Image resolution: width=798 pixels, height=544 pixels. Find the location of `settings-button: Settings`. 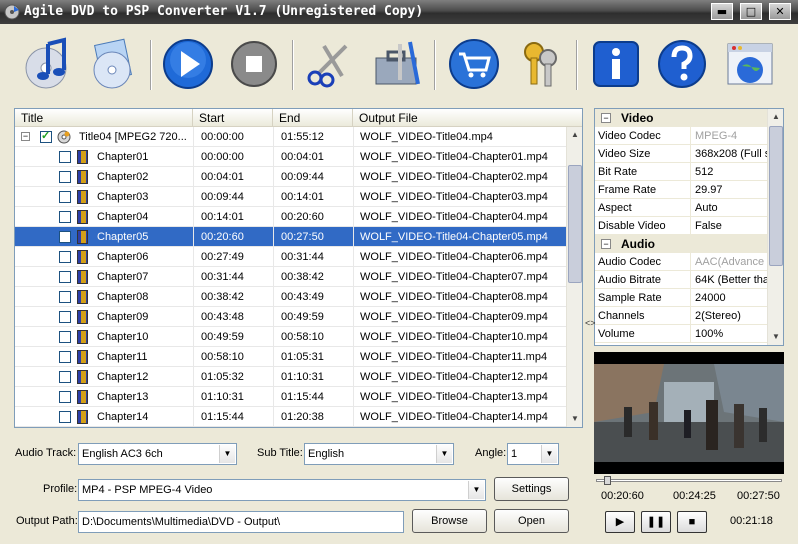

settings-button: Settings is located at coordinates (531, 489).